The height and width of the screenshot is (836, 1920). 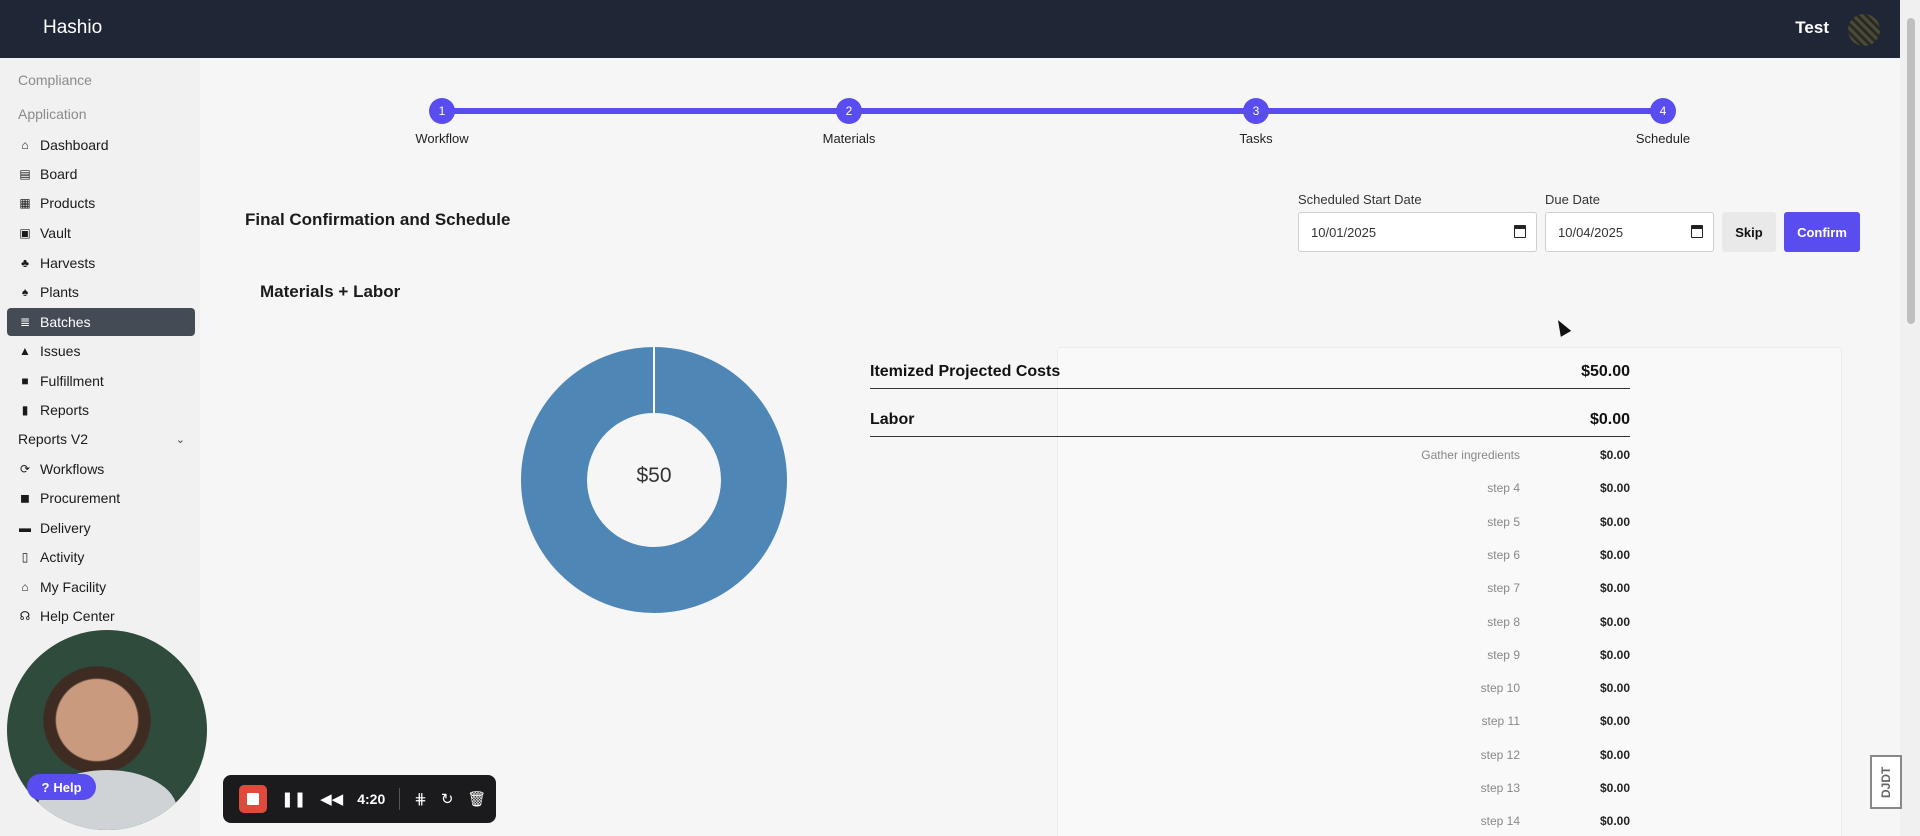 I want to click on cost-row: Gather ingredients $0.00, so click(x=1250, y=458).